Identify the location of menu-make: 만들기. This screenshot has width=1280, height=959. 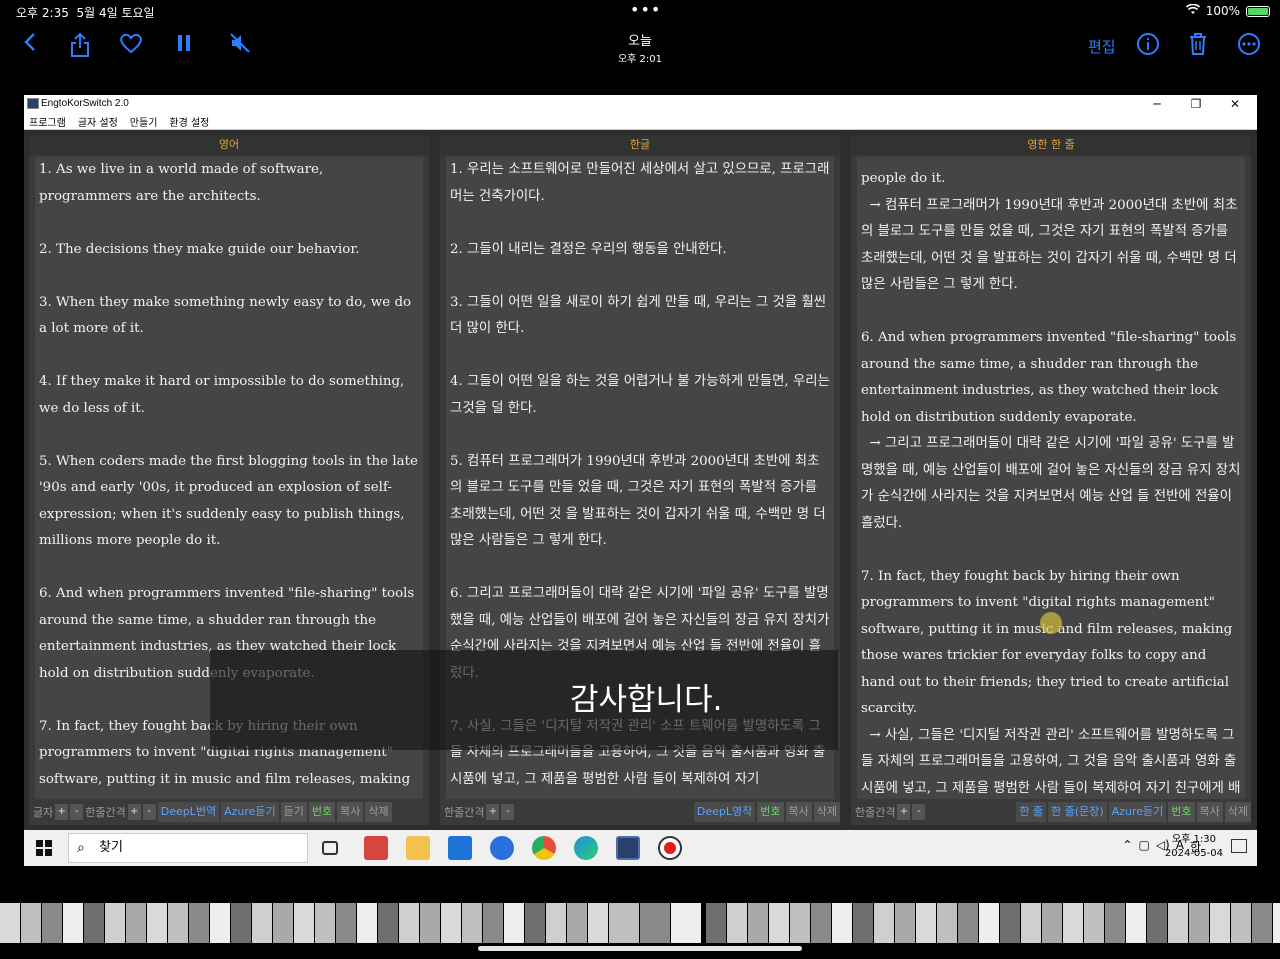
(144, 121).